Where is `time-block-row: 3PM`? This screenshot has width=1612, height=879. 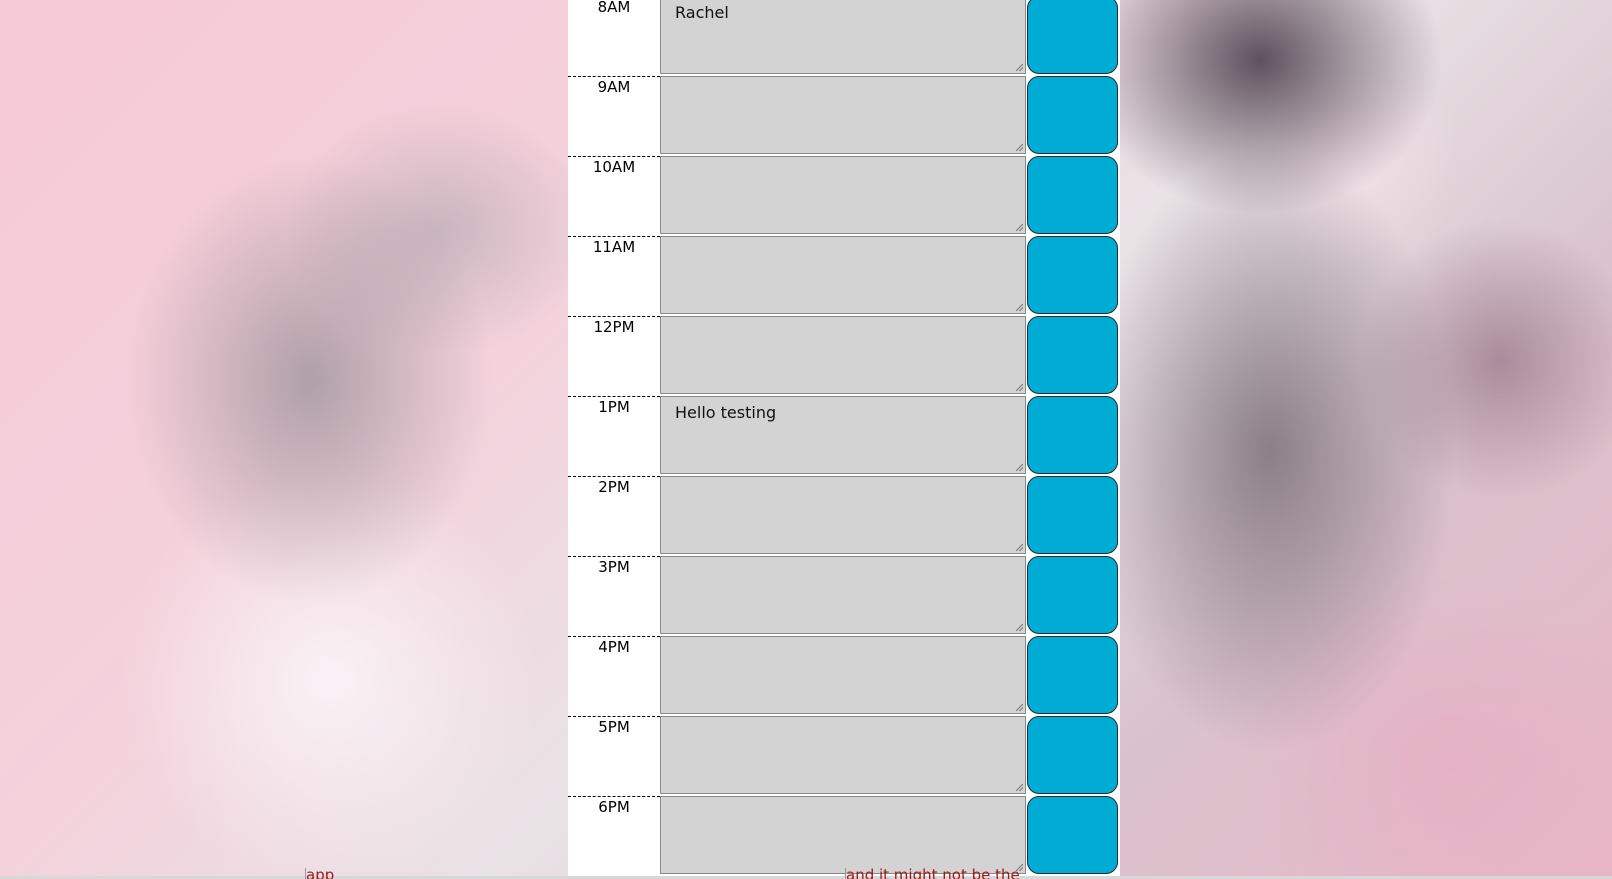 time-block-row: 3PM is located at coordinates (844, 596).